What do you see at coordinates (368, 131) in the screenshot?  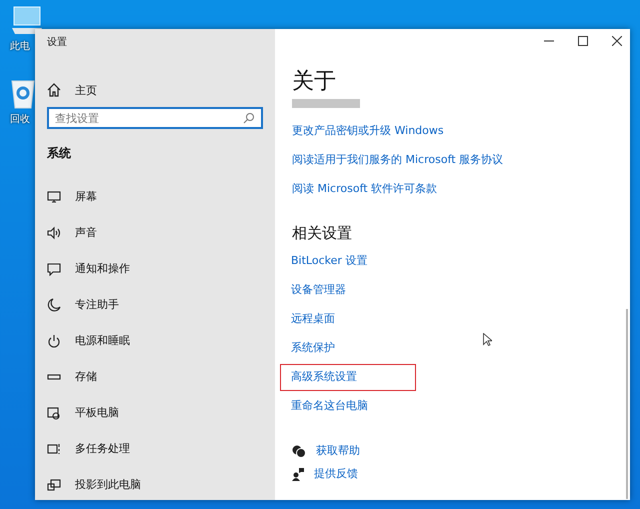 I see `link: 更改产品密钥或升级 Windows` at bounding box center [368, 131].